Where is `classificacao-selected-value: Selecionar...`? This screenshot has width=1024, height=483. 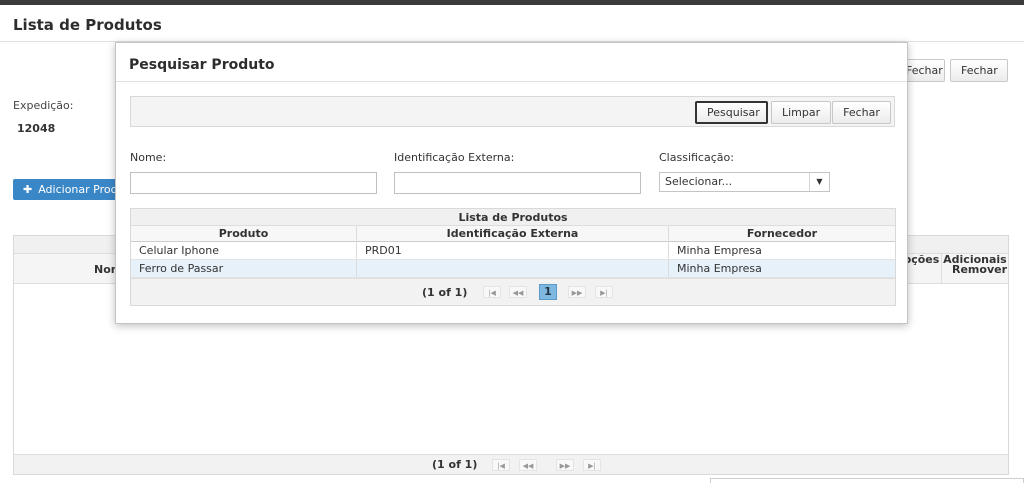
classificacao-selected-value: Selecionar... is located at coordinates (699, 181).